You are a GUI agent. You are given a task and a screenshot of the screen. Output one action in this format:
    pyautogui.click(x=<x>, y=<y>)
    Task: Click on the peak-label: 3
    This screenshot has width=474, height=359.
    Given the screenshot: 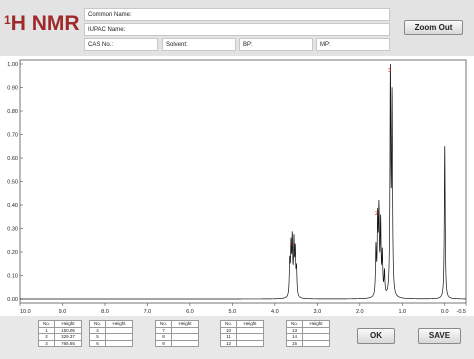 What is the action you would take?
    pyautogui.click(x=389, y=71)
    